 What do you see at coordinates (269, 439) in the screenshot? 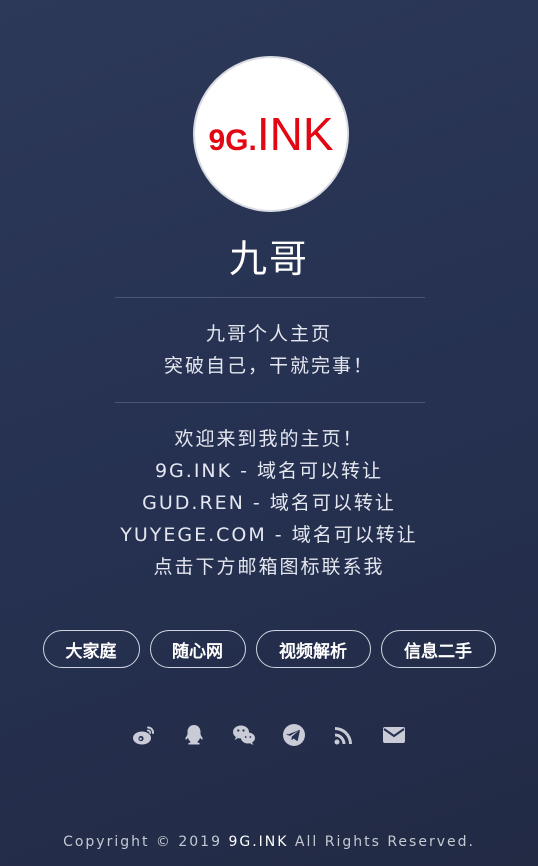
I see `intro-line-1: 欢迎来到我的主页！` at bounding box center [269, 439].